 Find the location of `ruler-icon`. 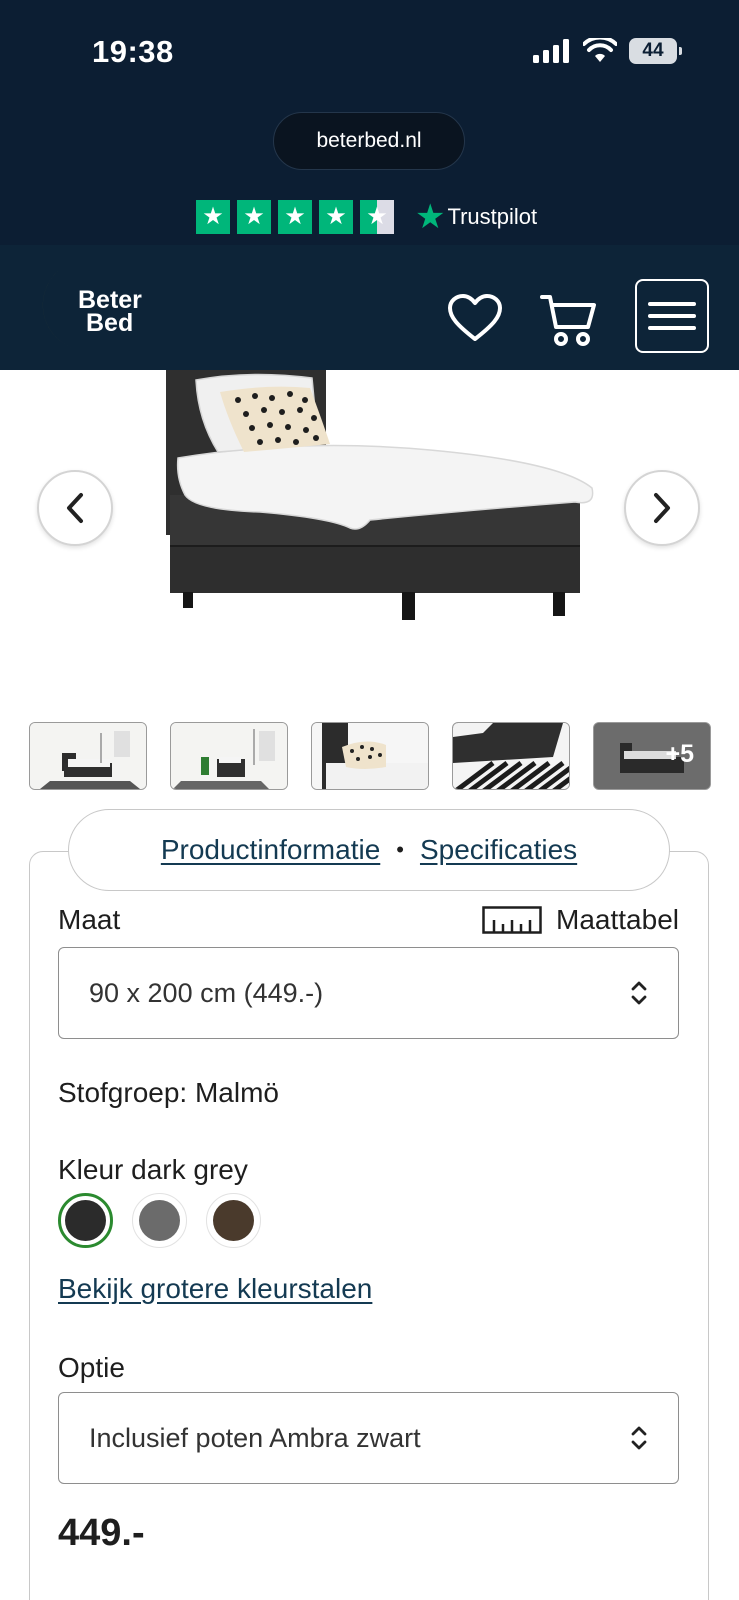

ruler-icon is located at coordinates (512, 920).